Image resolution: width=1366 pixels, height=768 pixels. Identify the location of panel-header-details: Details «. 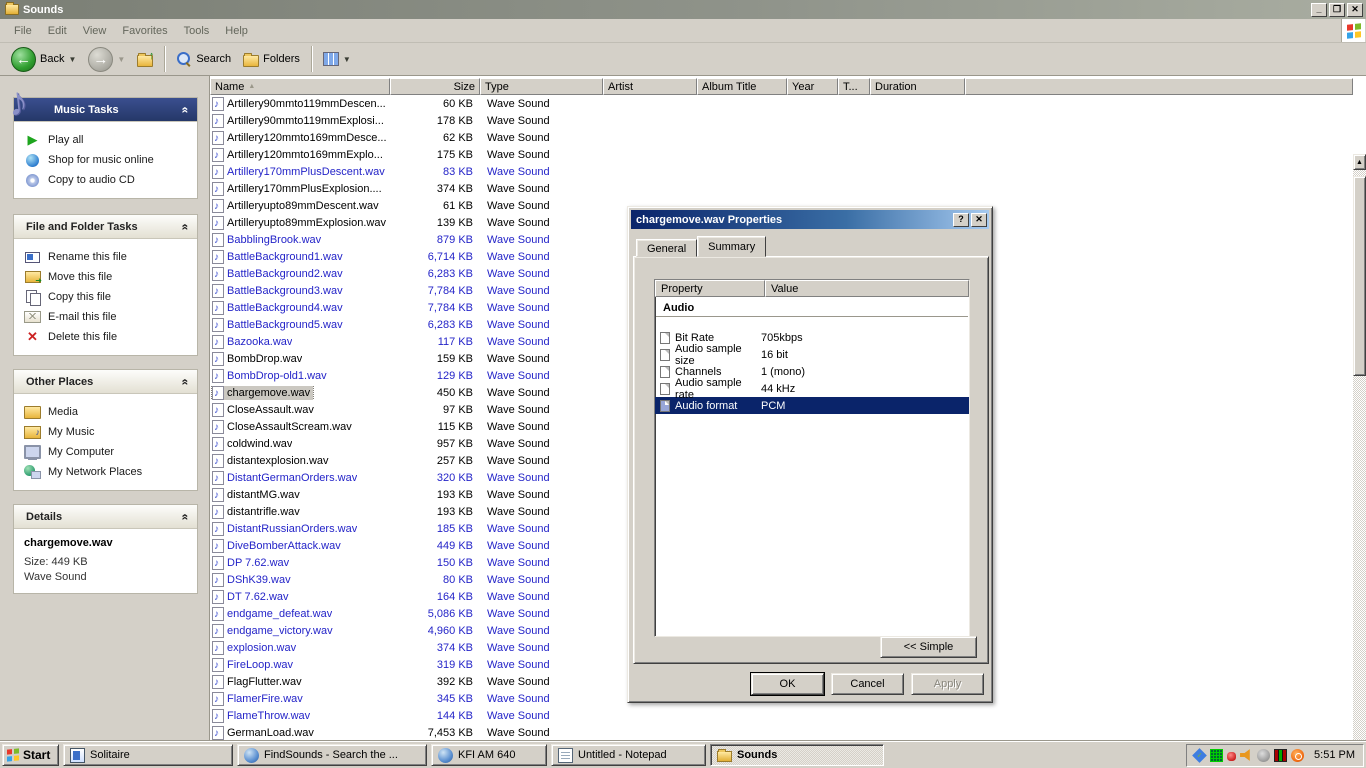
(105, 517).